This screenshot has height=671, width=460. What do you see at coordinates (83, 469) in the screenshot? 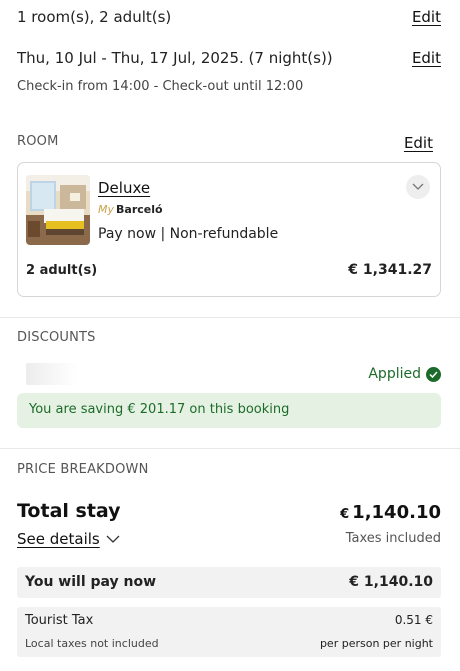
I see `price-breakdown-label: PRICE BREAKDOWN` at bounding box center [83, 469].